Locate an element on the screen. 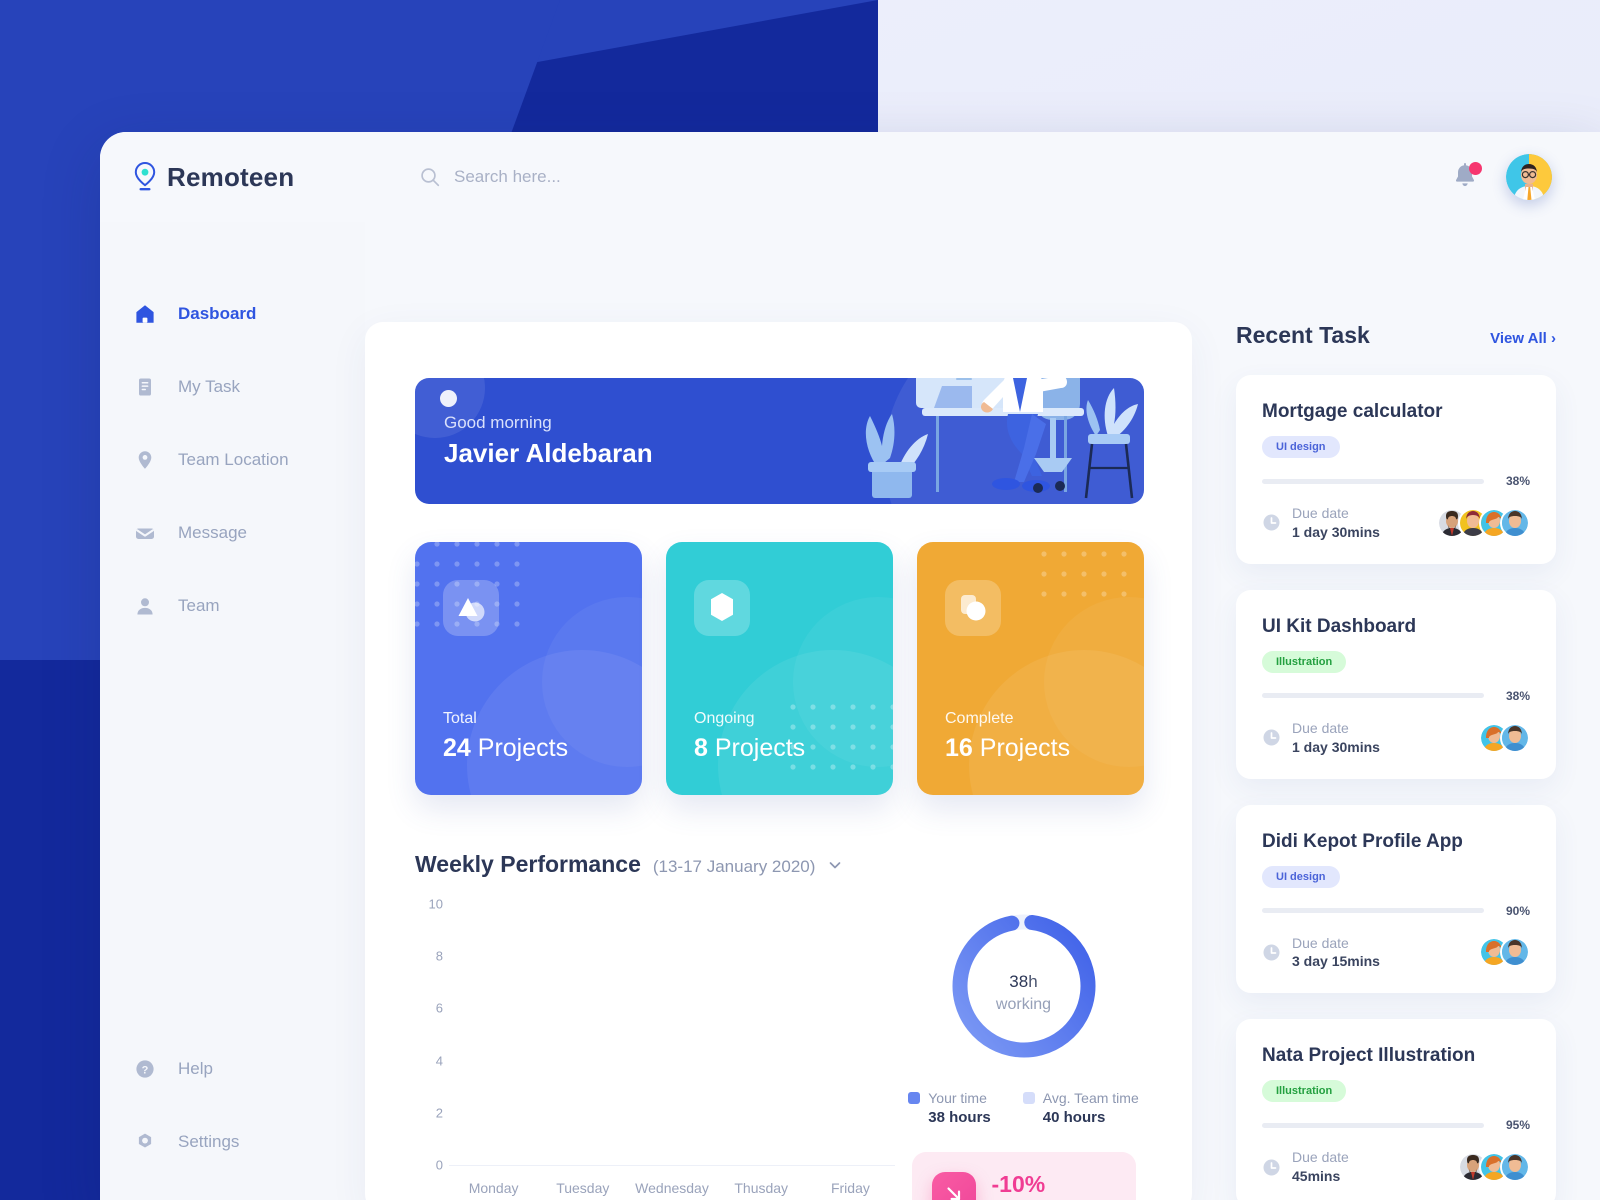 This screenshot has width=1600, height=1200. brand: Remoteen is located at coordinates (277, 177).